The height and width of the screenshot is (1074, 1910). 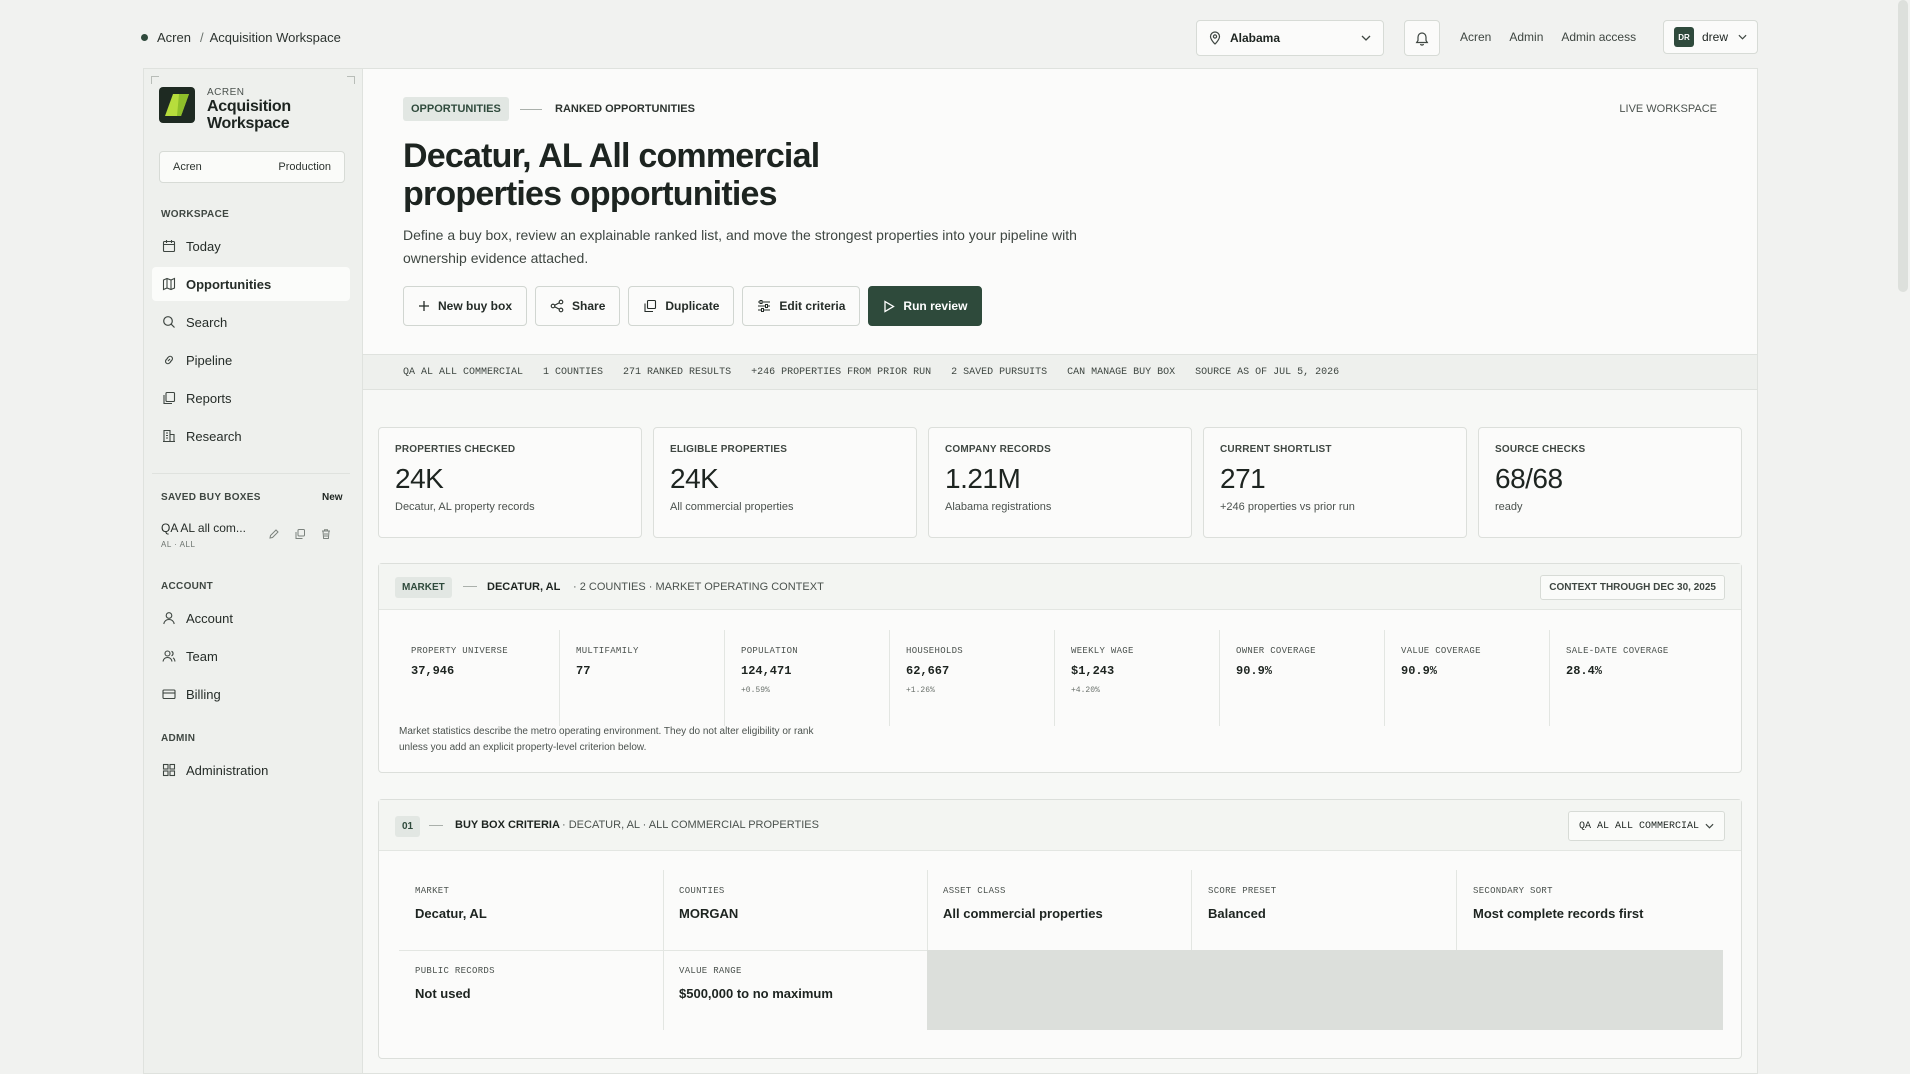 I want to click on top-links: Acren Admin Admin access, so click(x=1557, y=37).